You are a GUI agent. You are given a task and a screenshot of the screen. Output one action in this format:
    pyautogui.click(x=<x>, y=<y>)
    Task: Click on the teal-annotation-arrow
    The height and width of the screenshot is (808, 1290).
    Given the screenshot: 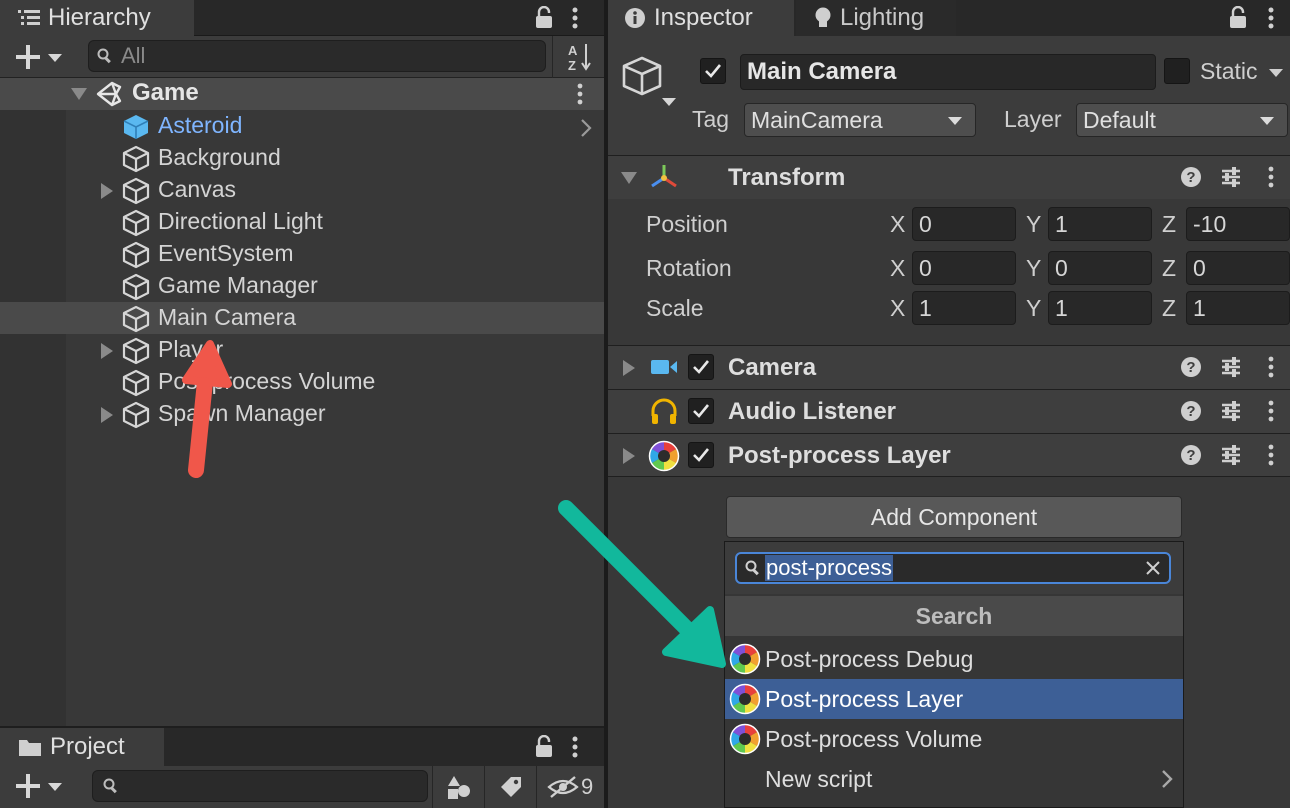 What is the action you would take?
    pyautogui.click(x=642, y=584)
    